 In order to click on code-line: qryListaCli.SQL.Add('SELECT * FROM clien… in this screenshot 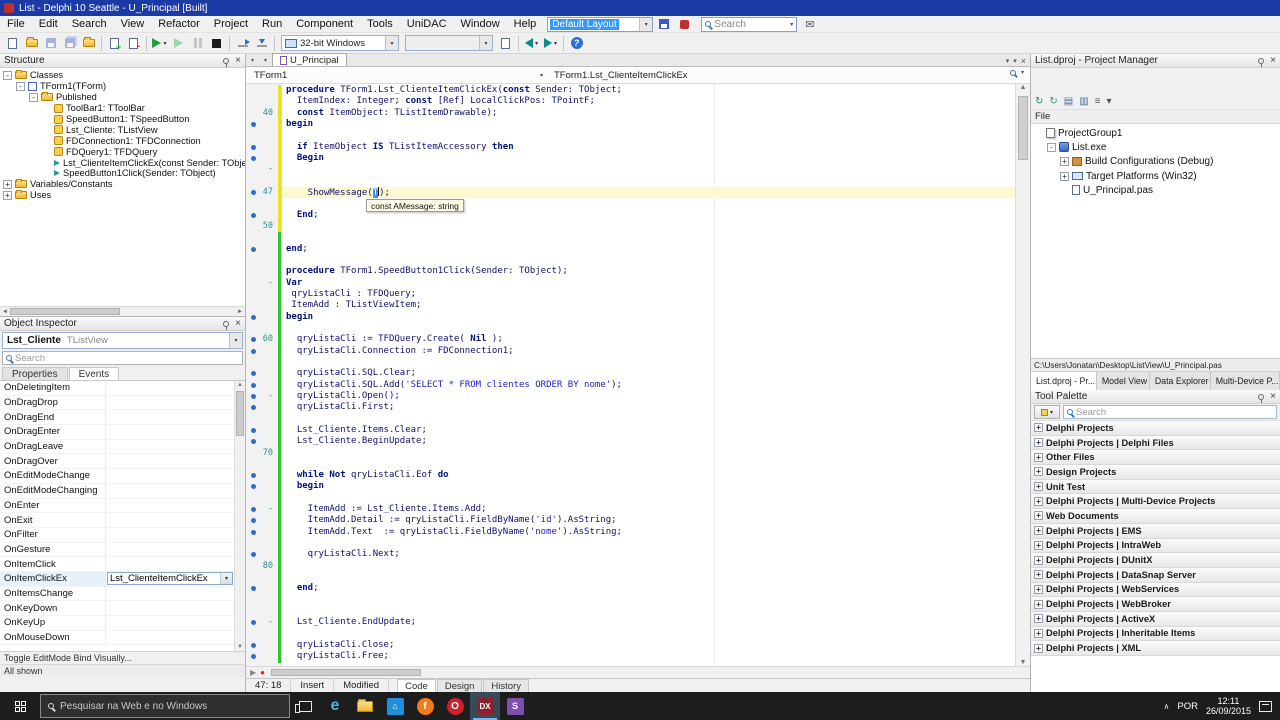, I will do `click(630, 385)`.